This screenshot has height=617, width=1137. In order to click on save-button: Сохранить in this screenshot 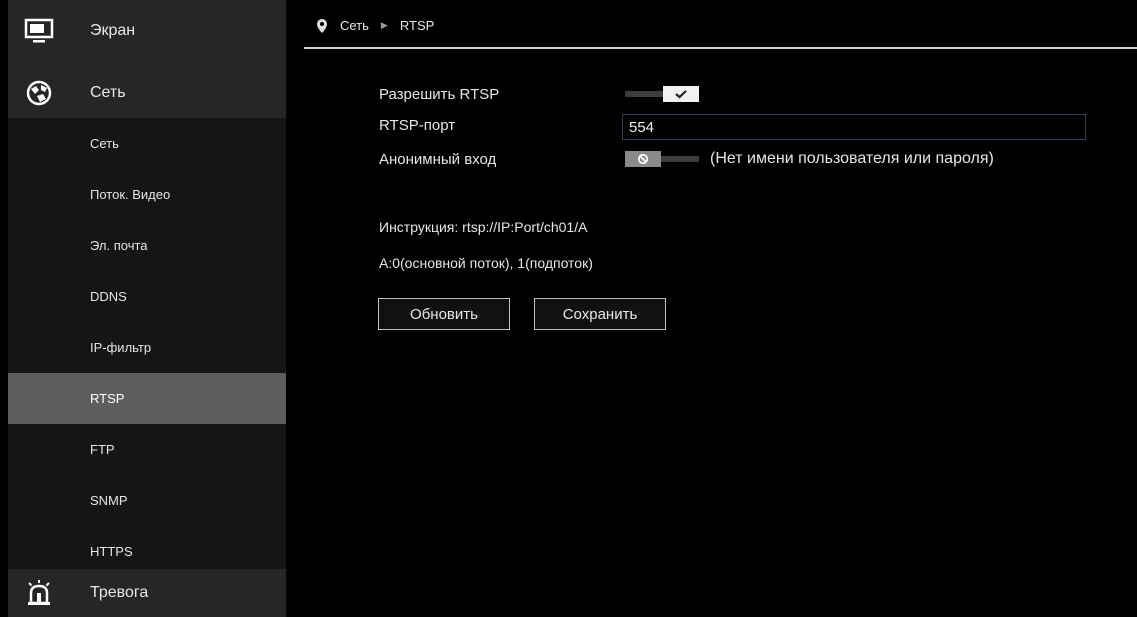, I will do `click(600, 314)`.